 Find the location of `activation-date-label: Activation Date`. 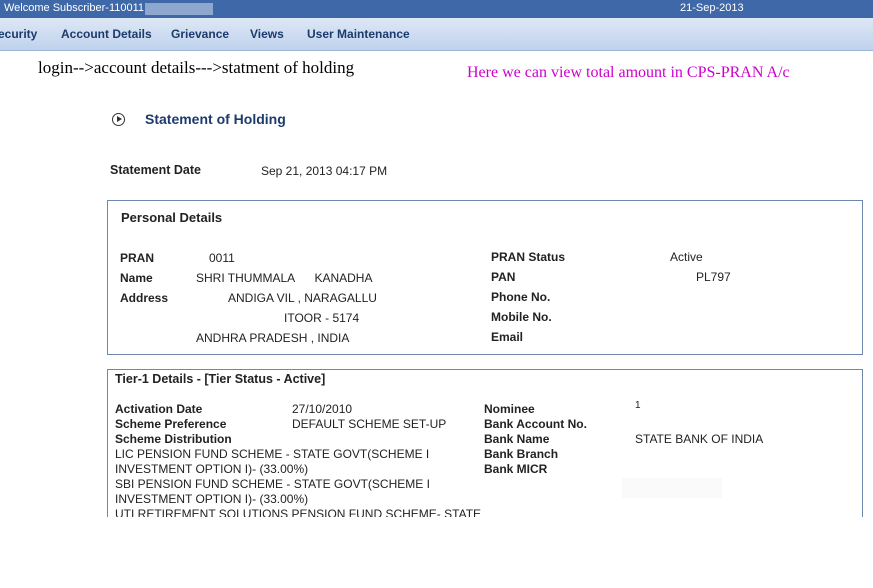

activation-date-label: Activation Date is located at coordinates (159, 409).